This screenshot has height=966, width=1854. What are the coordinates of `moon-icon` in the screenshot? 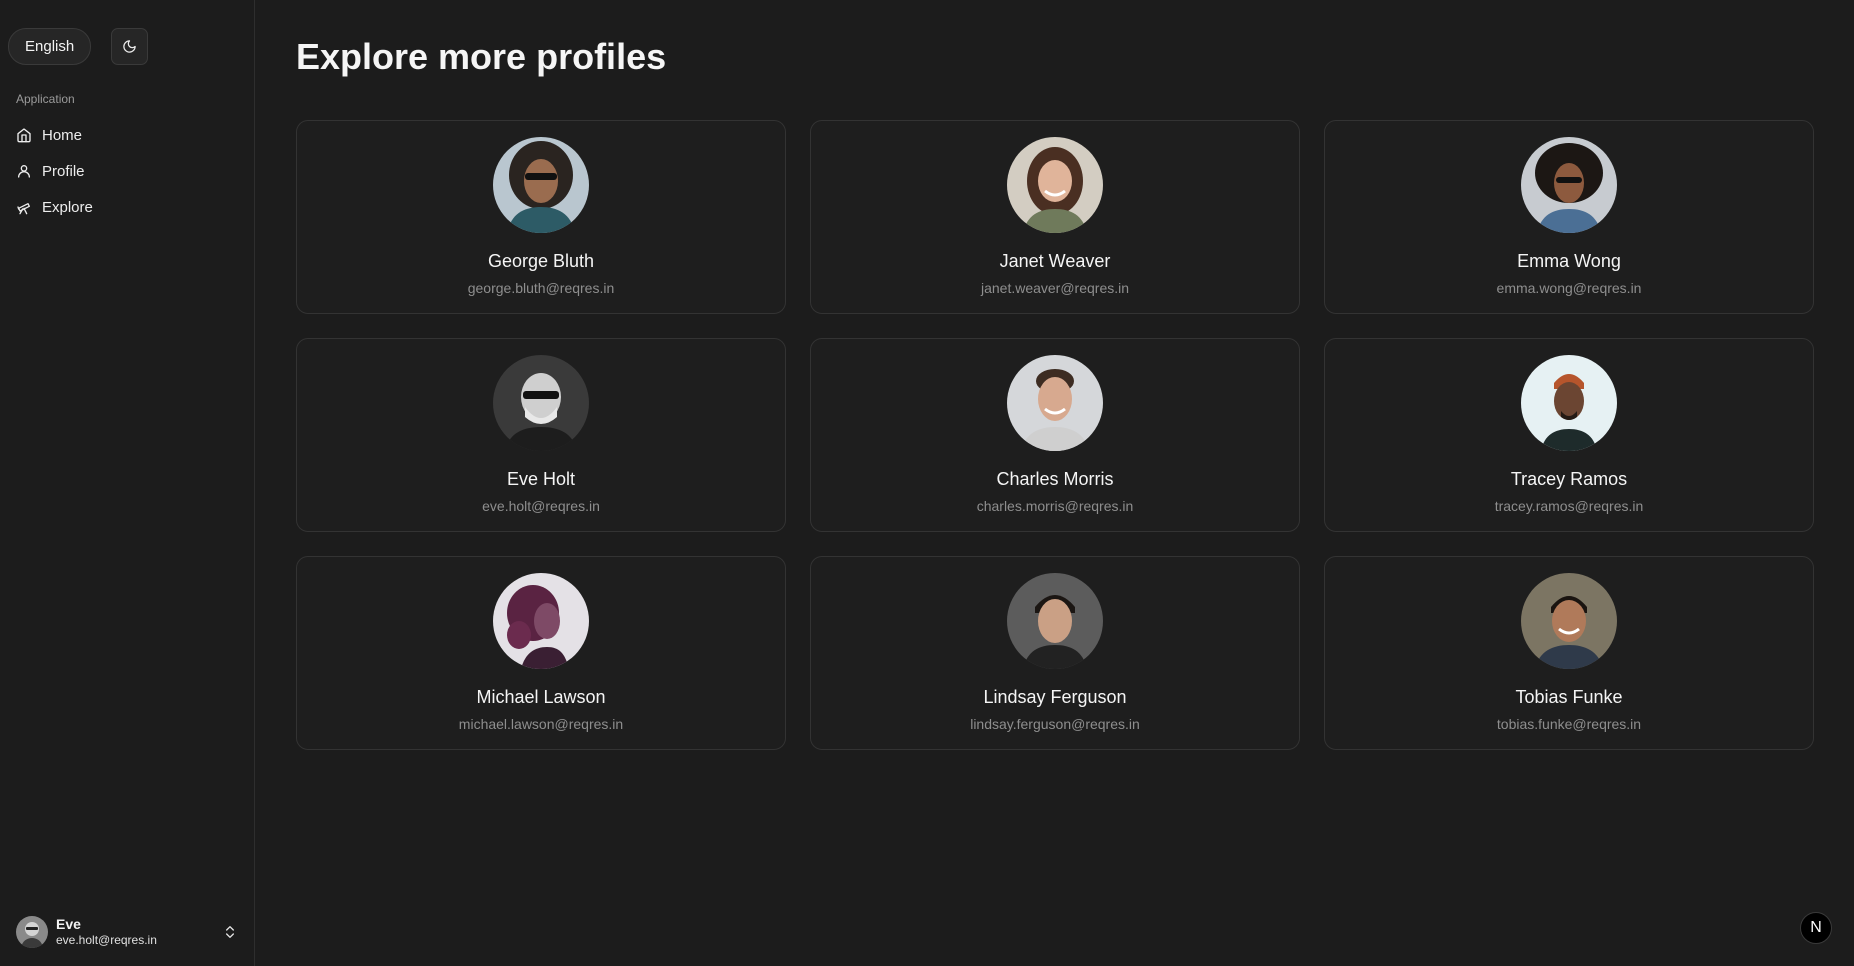 It's located at (129, 46).